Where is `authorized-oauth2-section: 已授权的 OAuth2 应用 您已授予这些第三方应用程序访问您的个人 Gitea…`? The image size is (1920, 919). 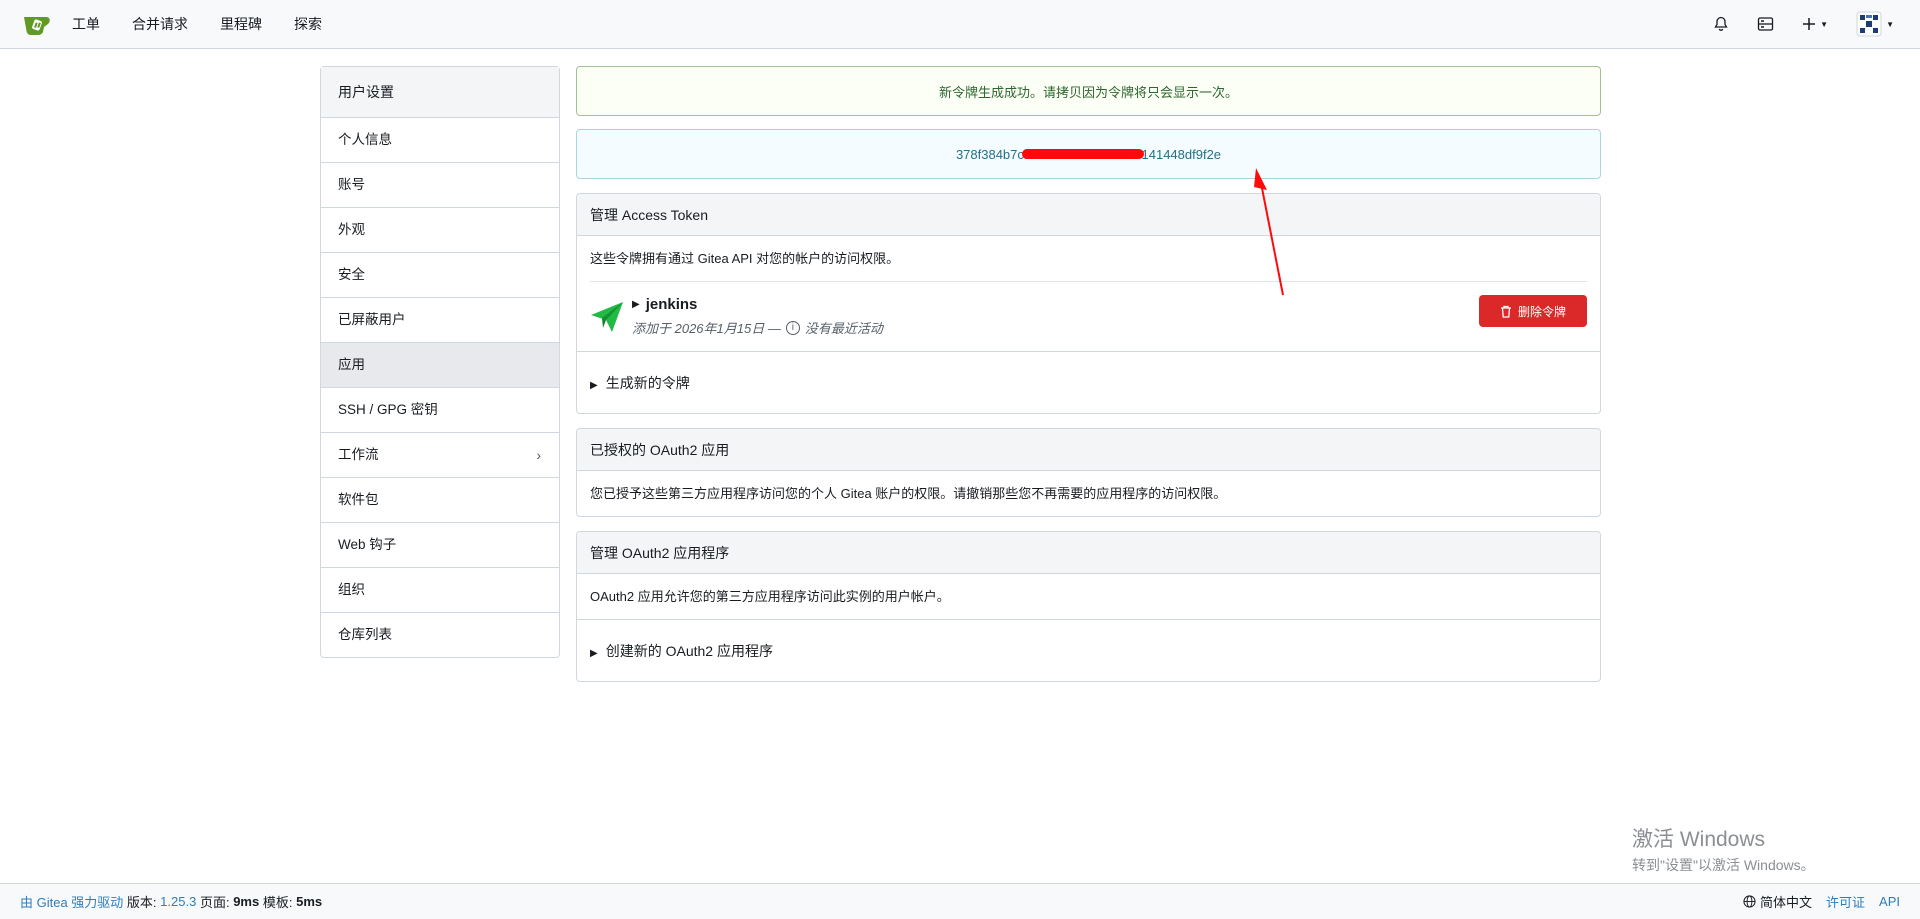
authorized-oauth2-section: 已授权的 OAuth2 应用 您已授予这些第三方应用程序访问您的个人 Gitea… is located at coordinates (1088, 472).